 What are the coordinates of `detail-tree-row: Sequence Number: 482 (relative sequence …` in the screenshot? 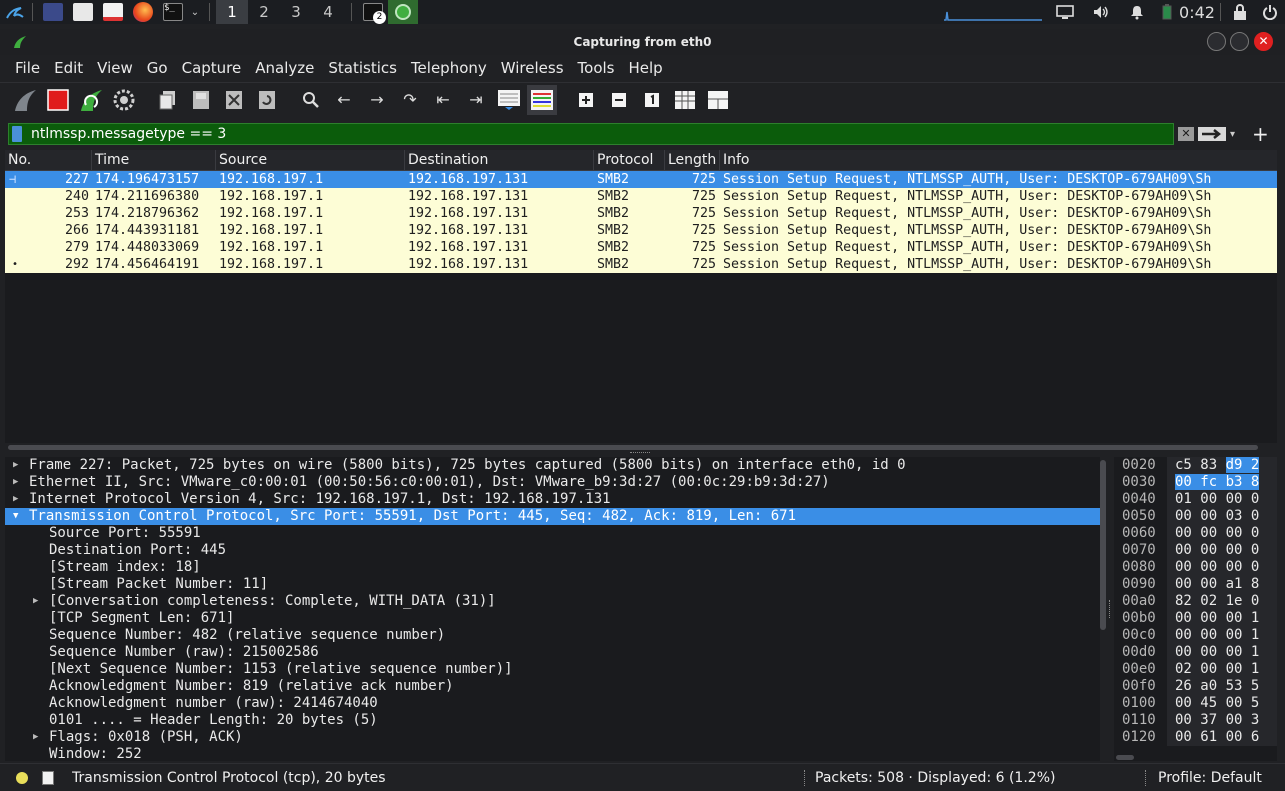 It's located at (552, 635).